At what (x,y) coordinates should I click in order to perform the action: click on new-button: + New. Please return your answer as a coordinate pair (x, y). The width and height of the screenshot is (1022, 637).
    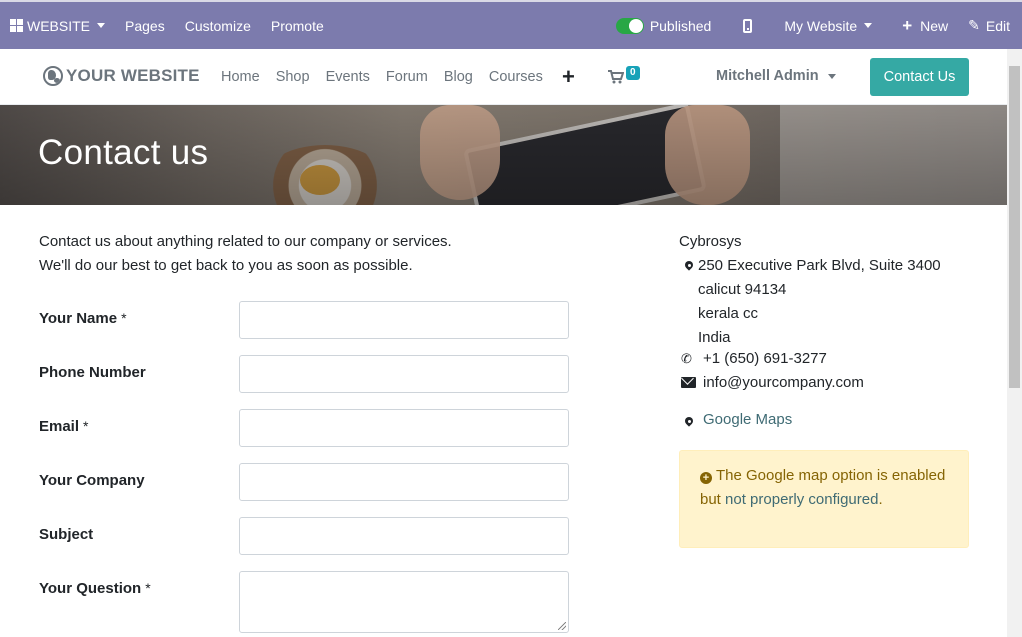
    Looking at the image, I should click on (920, 25).